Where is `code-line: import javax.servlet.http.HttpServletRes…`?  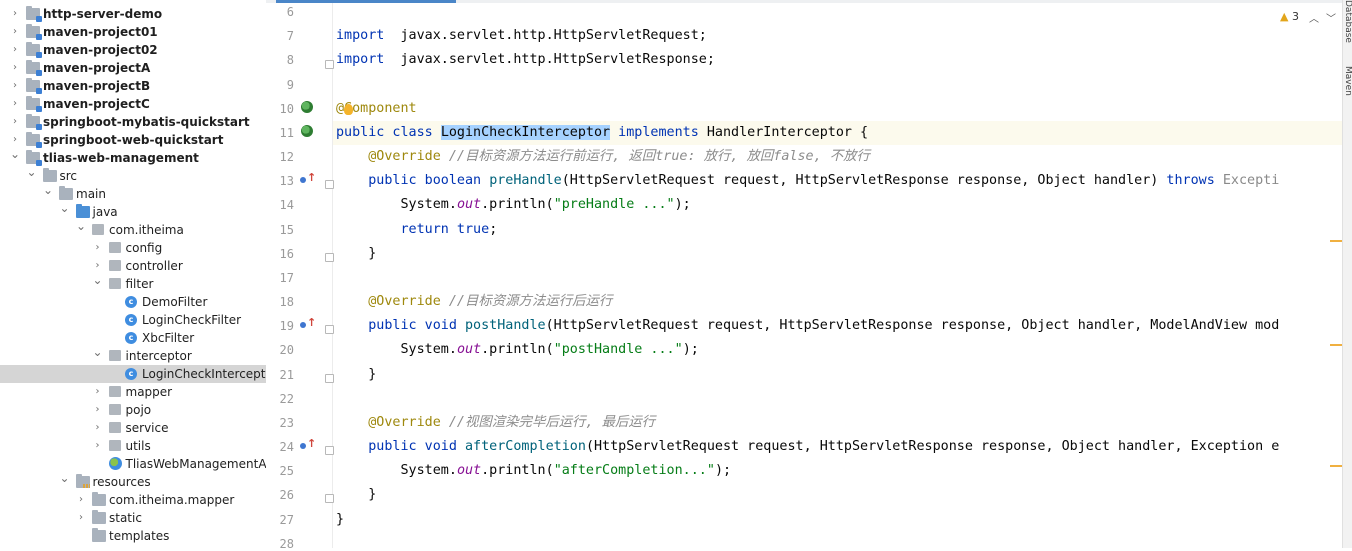 code-line: import javax.servlet.http.HttpServletRes… is located at coordinates (525, 60).